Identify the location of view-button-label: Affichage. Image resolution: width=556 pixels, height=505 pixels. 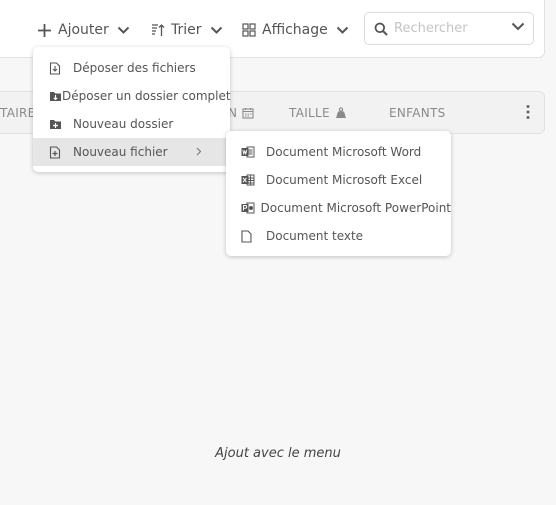
(295, 30).